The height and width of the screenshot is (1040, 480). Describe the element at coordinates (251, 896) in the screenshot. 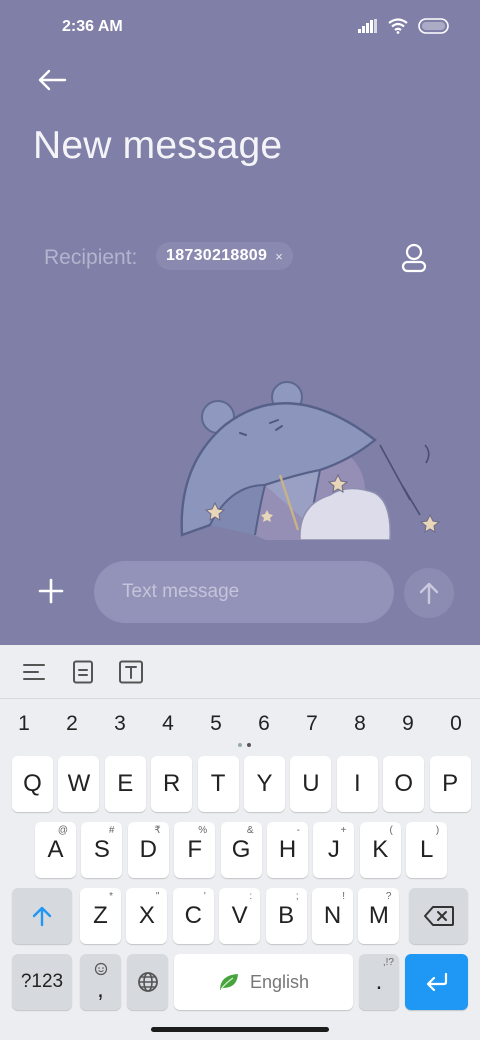

I see `key-hint: :` at that location.